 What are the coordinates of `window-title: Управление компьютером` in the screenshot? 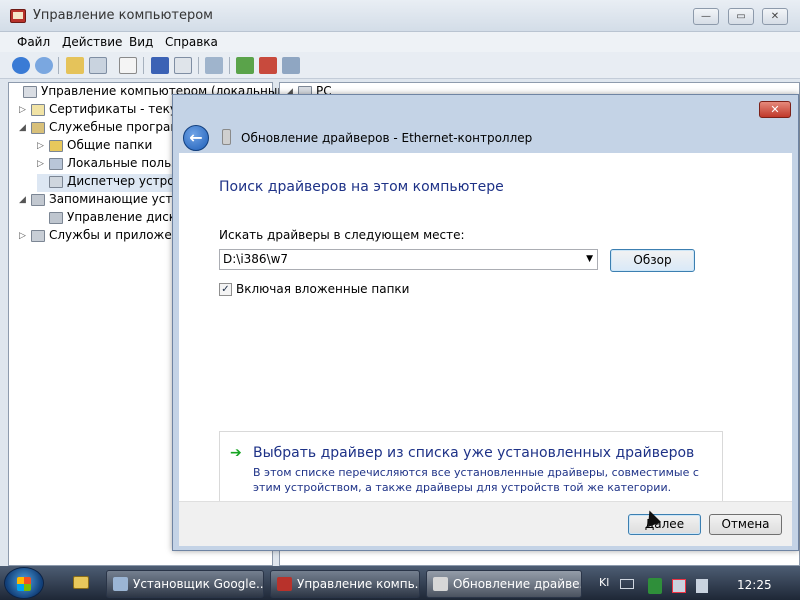 It's located at (123, 15).